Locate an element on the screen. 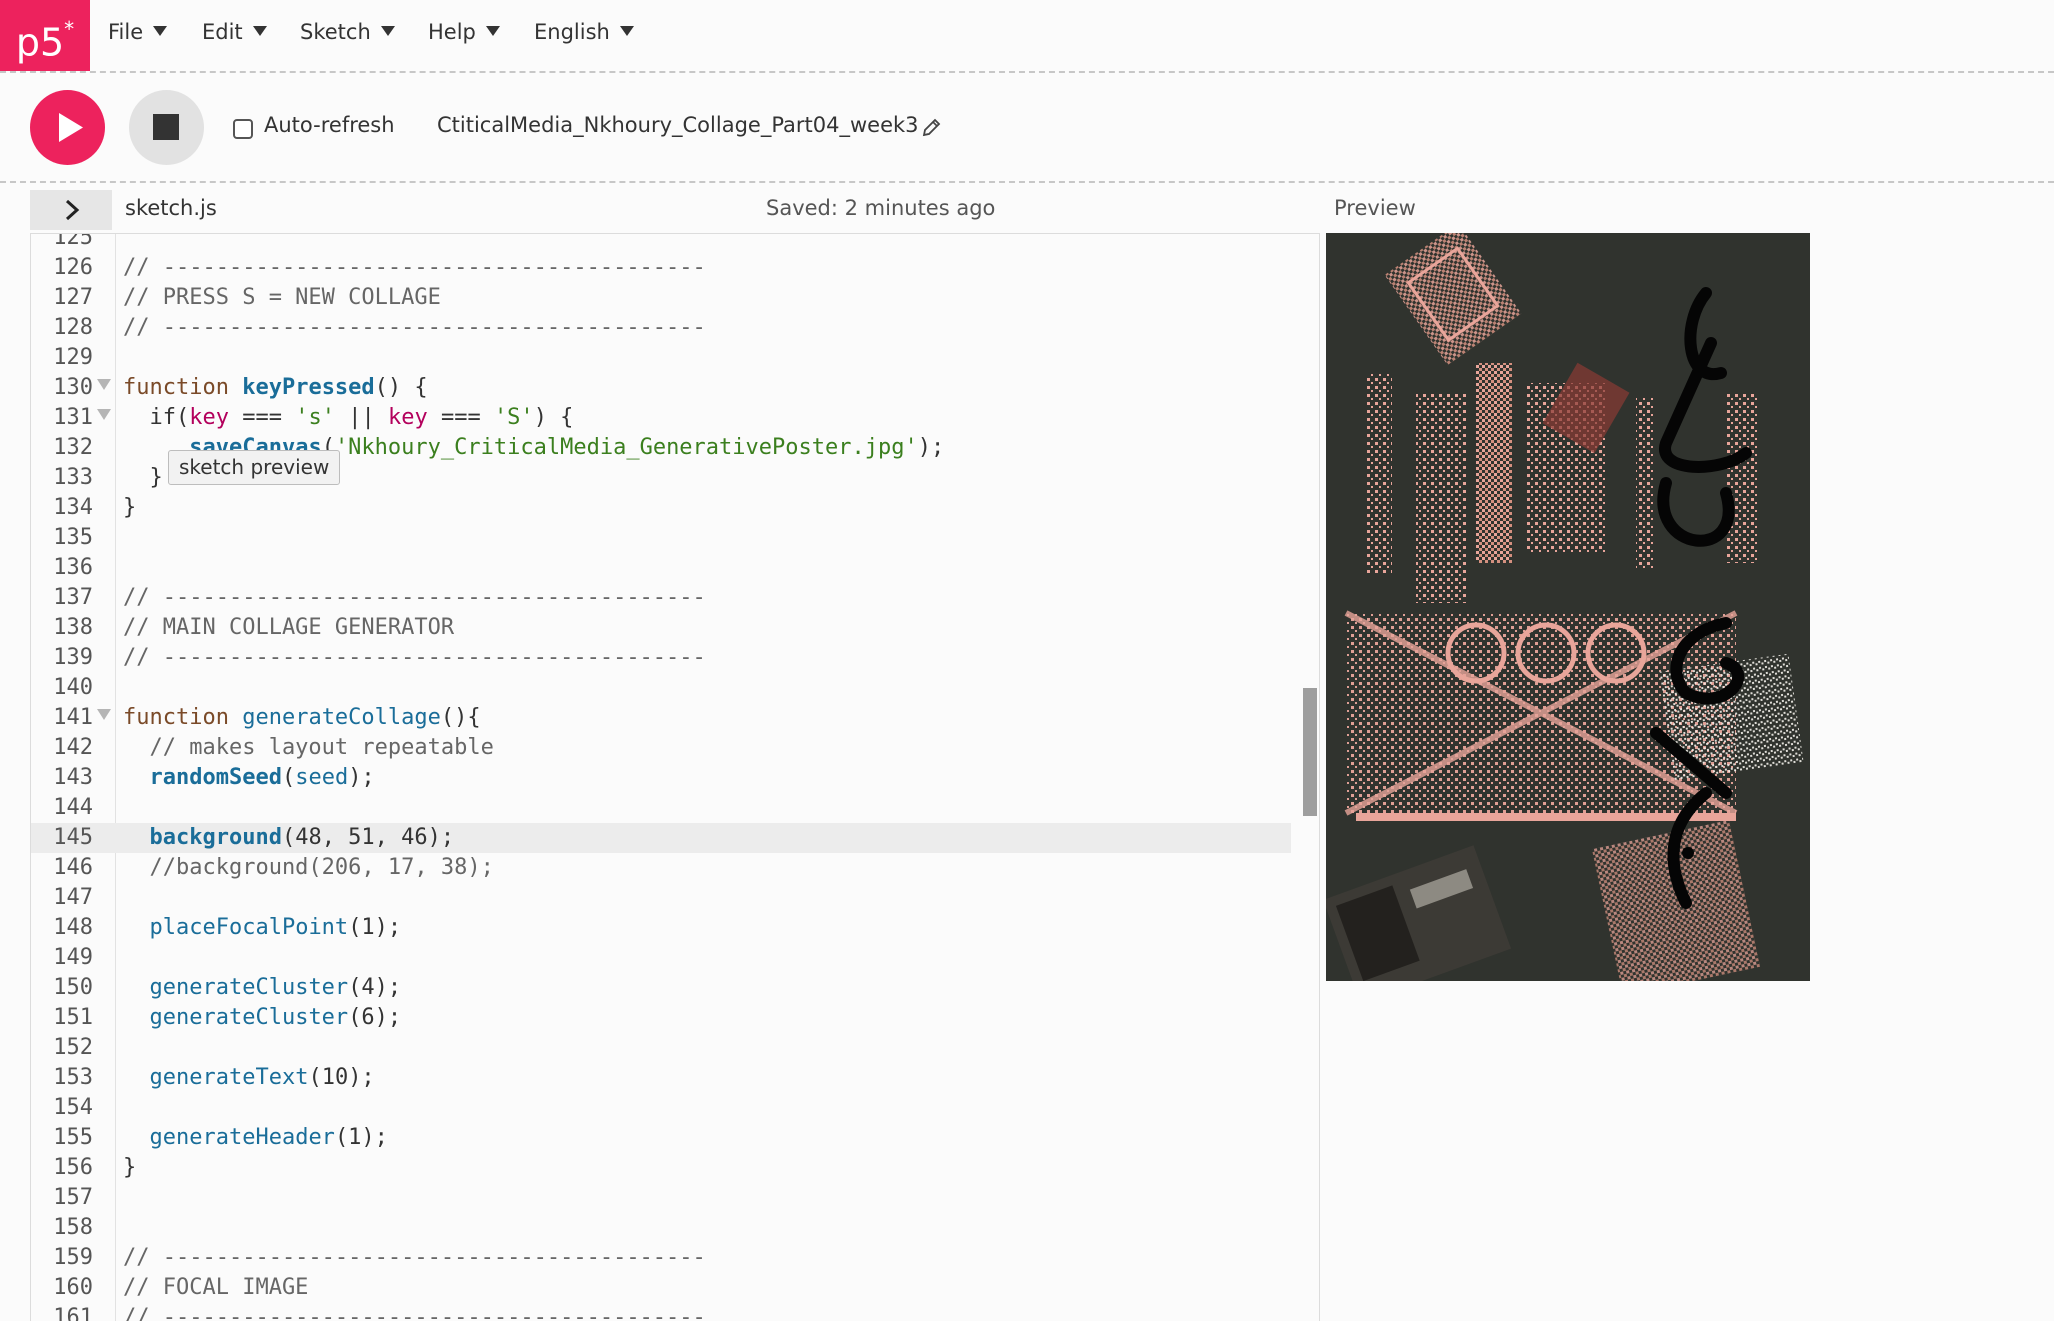 The image size is (2054, 1321). menu-sketch: Sketch is located at coordinates (347, 32).